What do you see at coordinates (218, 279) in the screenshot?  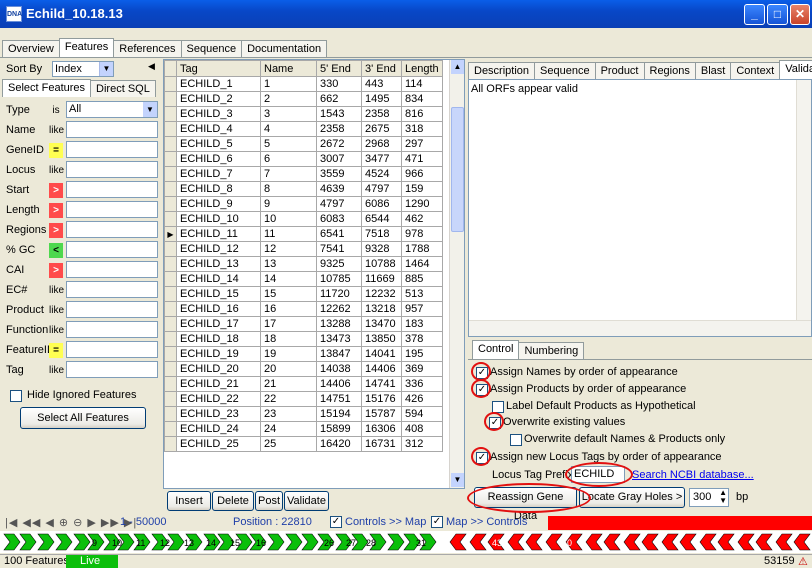 I see `cell-tag: ECHILD_14` at bounding box center [218, 279].